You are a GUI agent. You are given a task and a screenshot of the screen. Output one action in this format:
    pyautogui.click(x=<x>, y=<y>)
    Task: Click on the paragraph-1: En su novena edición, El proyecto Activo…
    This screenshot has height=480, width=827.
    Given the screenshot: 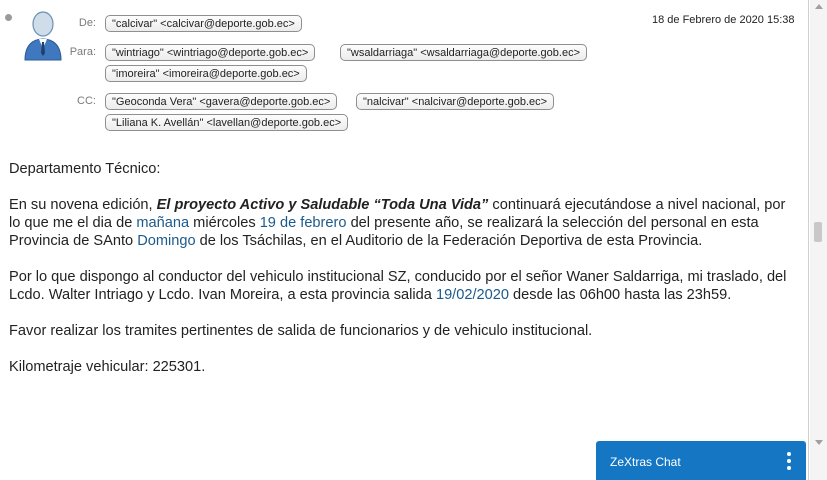 What is the action you would take?
    pyautogui.click(x=404, y=223)
    